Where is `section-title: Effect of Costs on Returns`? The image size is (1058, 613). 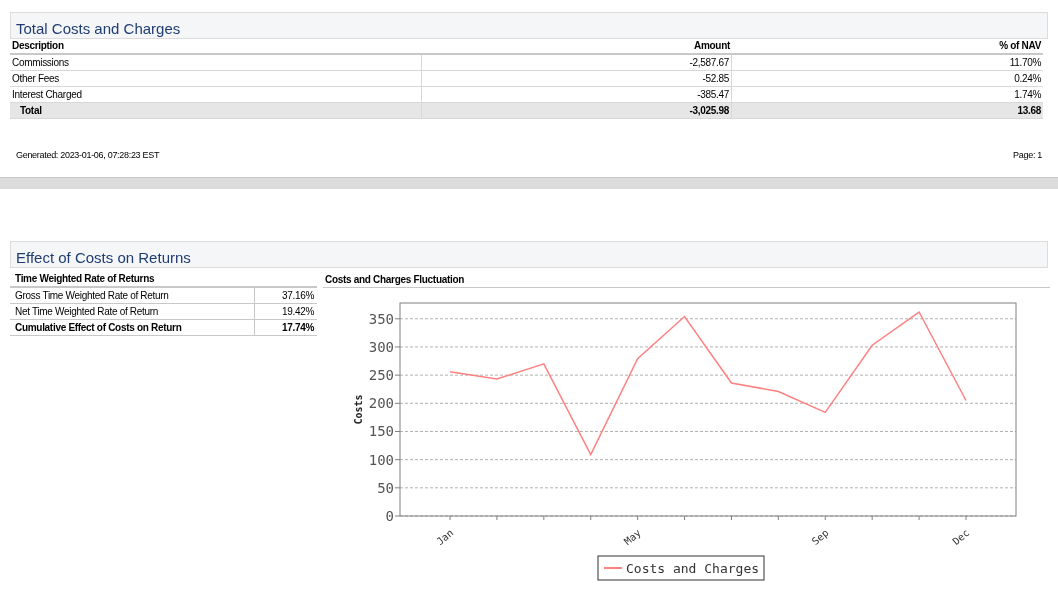
section-title: Effect of Costs on Returns is located at coordinates (103, 257).